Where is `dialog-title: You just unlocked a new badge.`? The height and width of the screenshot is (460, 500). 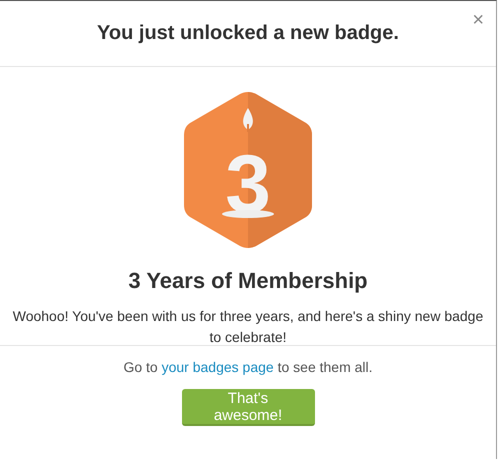 dialog-title: You just unlocked a new badge. is located at coordinates (248, 33).